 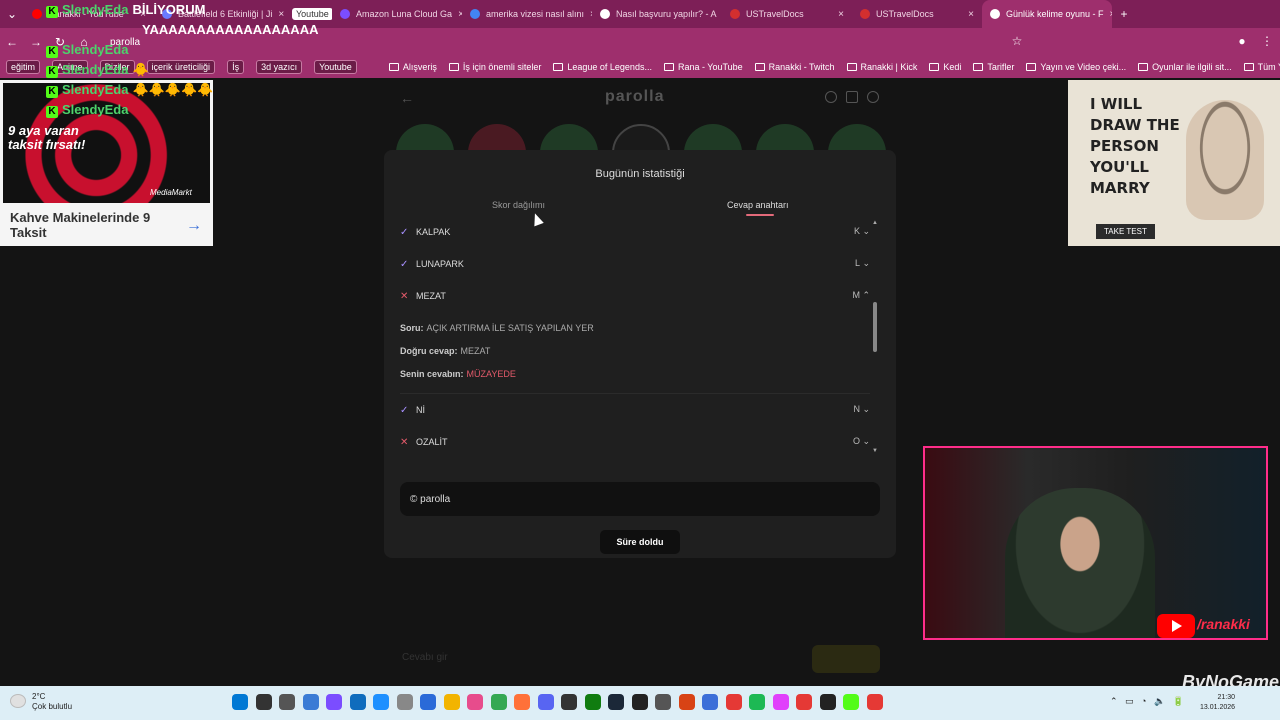 I want to click on bookmark-item: 3d yazıcı, so click(x=279, y=67).